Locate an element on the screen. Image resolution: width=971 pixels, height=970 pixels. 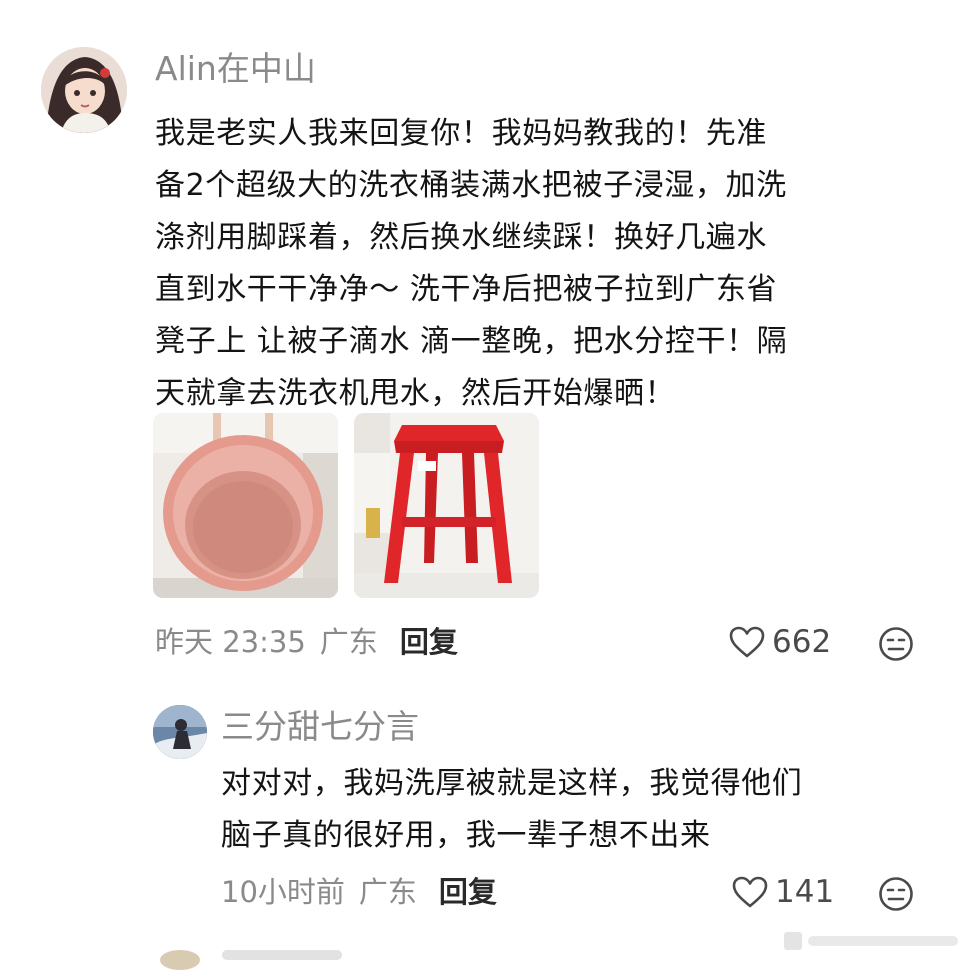
username: Alin在中山 is located at coordinates (235, 69).